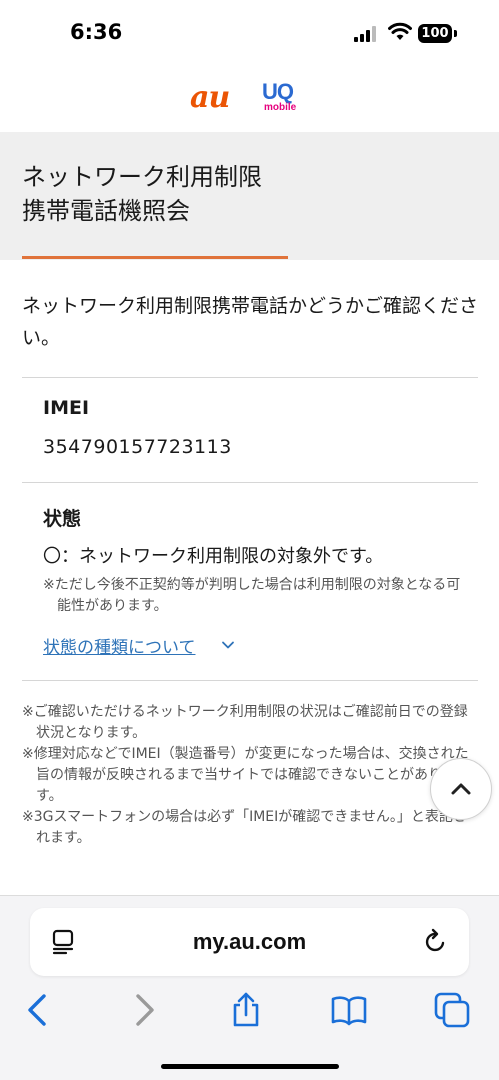  Describe the element at coordinates (349, 1010) in the screenshot. I see `book-icon` at that location.